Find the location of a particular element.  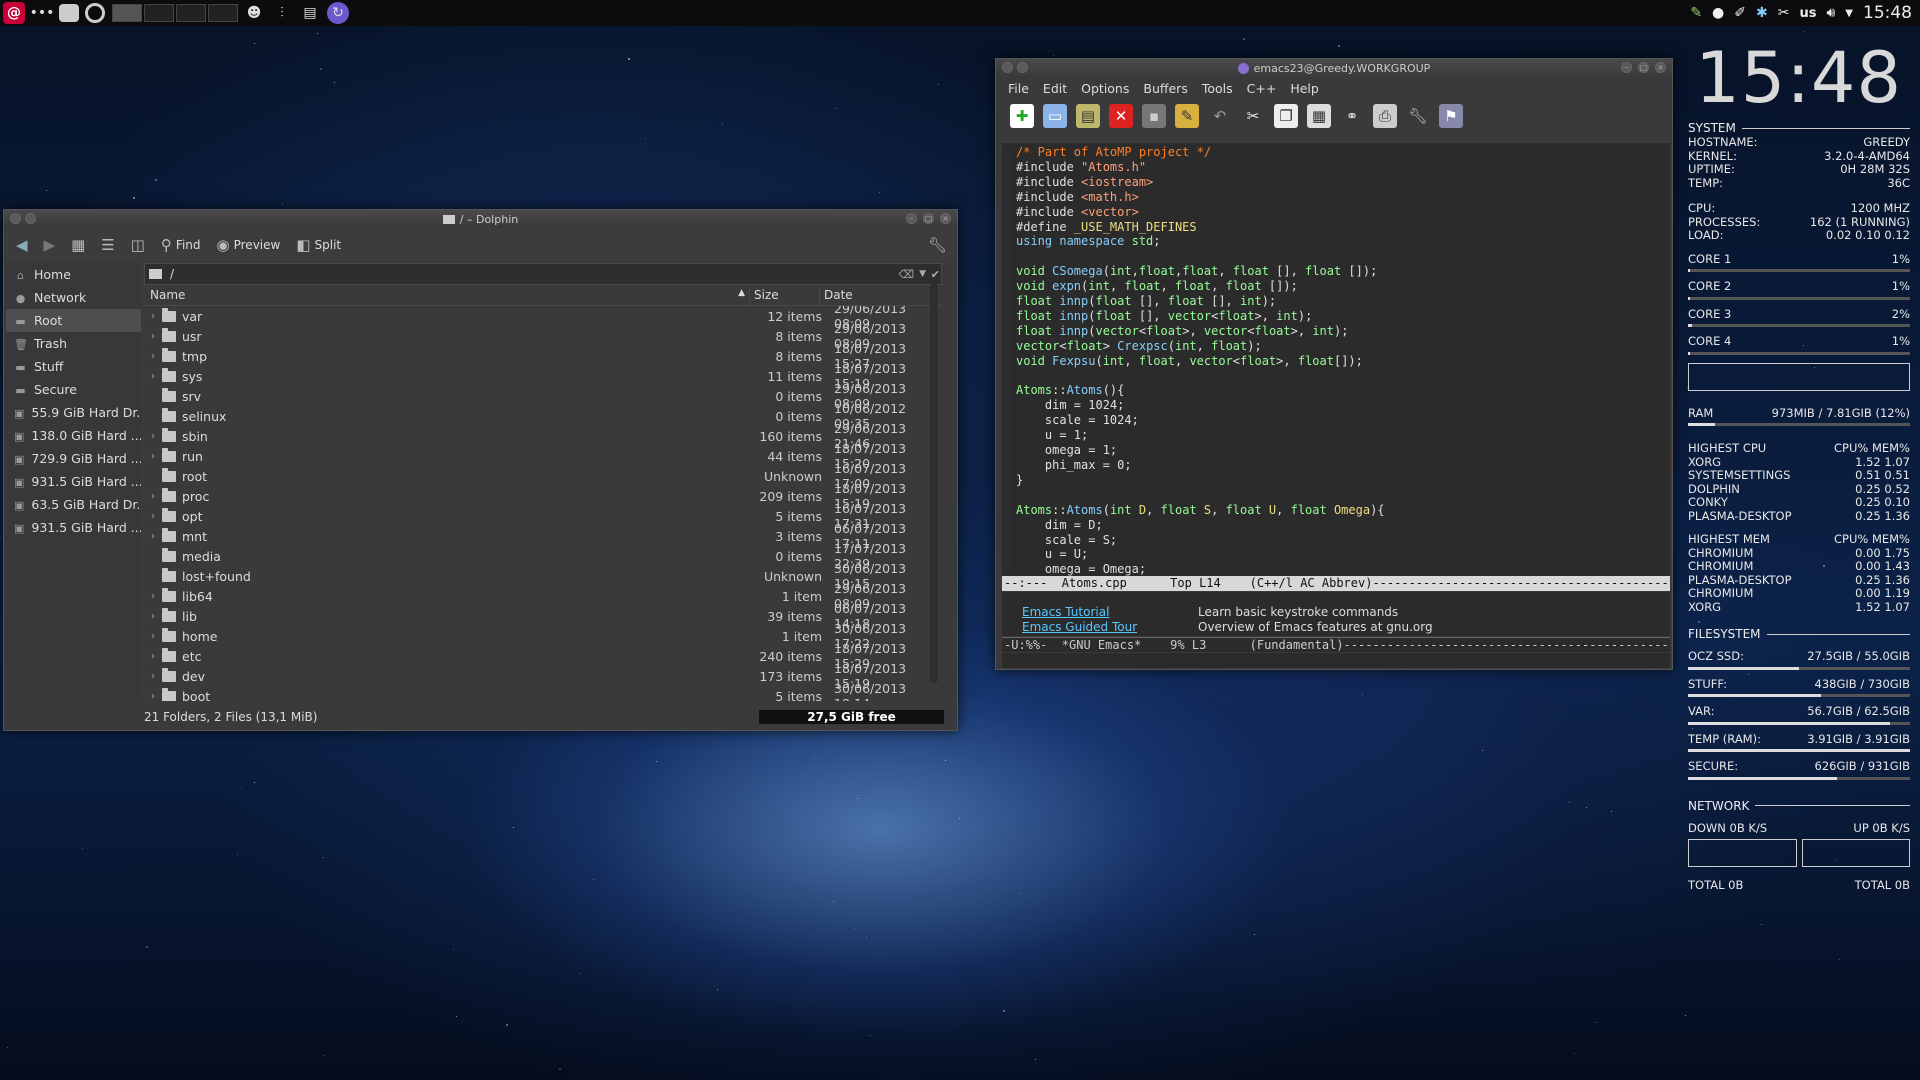

bluetooth-icon: ✱ is located at coordinates (1762, 13).